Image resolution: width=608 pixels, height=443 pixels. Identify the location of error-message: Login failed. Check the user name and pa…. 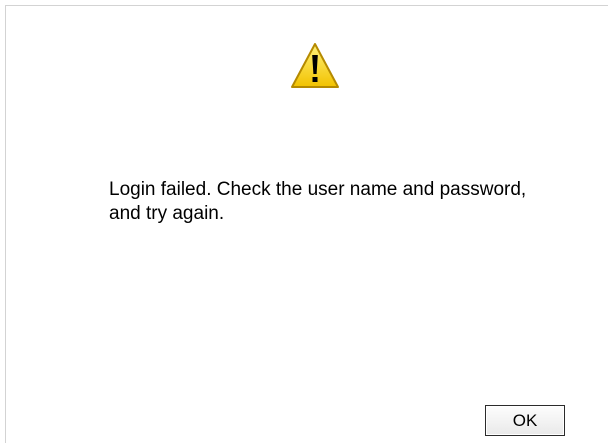
(318, 201).